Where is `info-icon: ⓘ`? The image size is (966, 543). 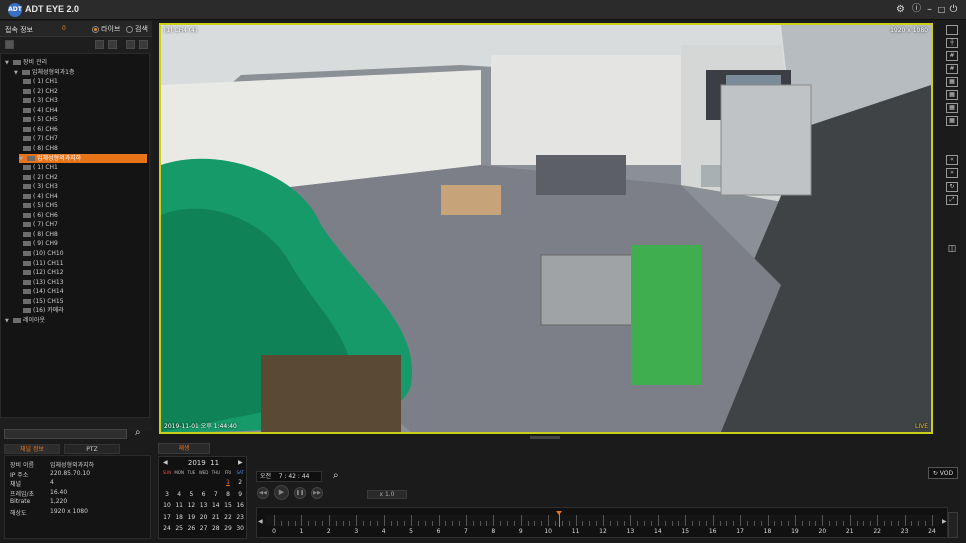 info-icon: ⓘ is located at coordinates (916, 9).